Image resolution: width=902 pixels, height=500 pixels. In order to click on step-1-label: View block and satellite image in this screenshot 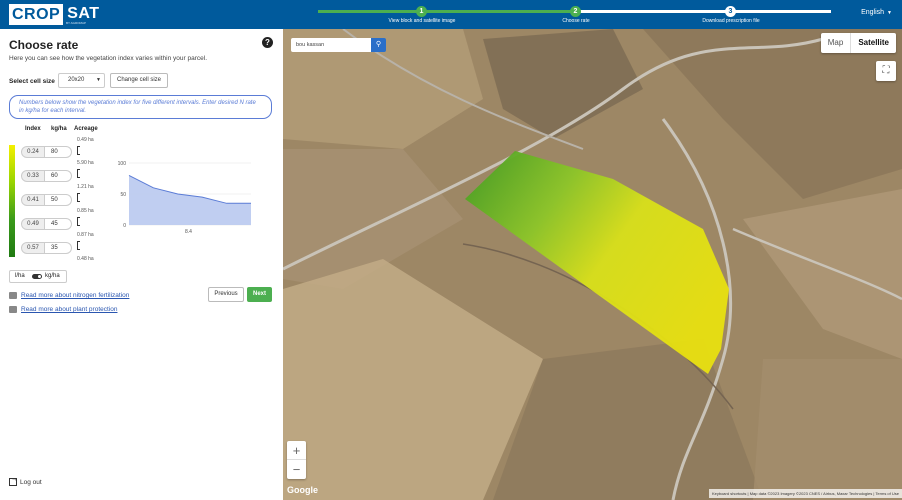, I will do `click(422, 21)`.